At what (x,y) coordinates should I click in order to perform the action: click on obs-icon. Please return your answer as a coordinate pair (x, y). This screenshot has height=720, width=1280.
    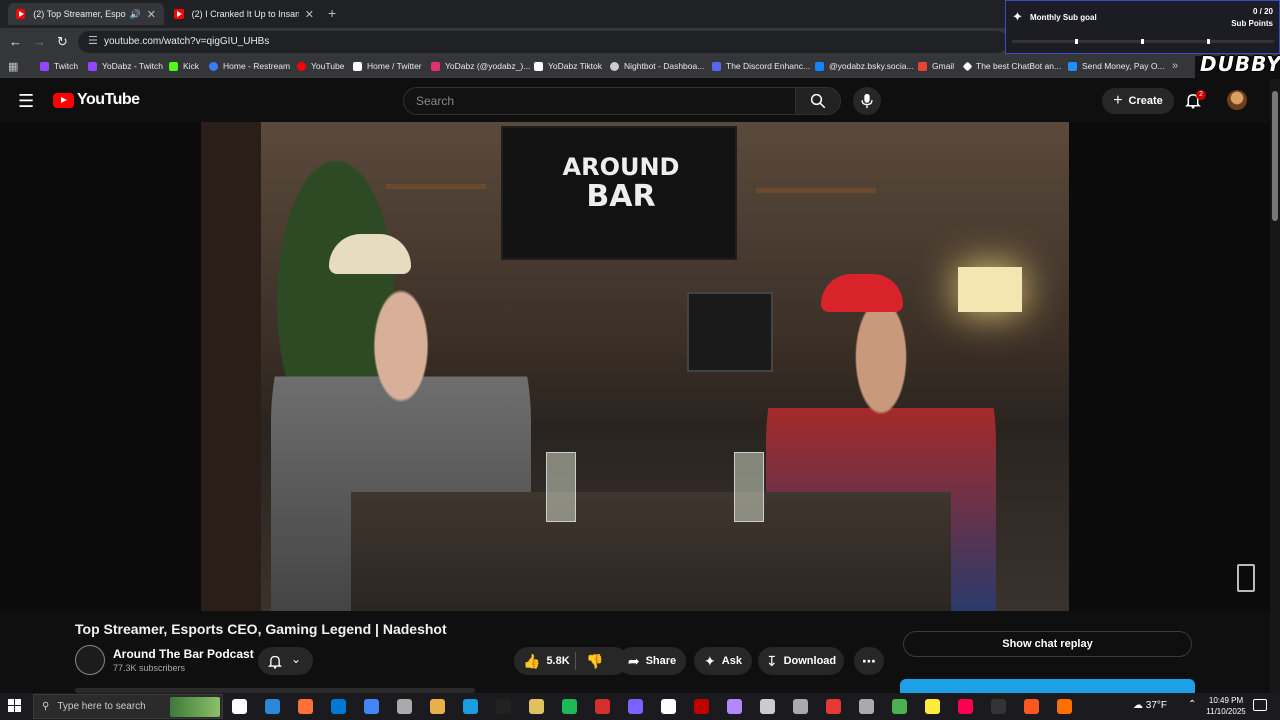
    Looking at the image, I should click on (404, 706).